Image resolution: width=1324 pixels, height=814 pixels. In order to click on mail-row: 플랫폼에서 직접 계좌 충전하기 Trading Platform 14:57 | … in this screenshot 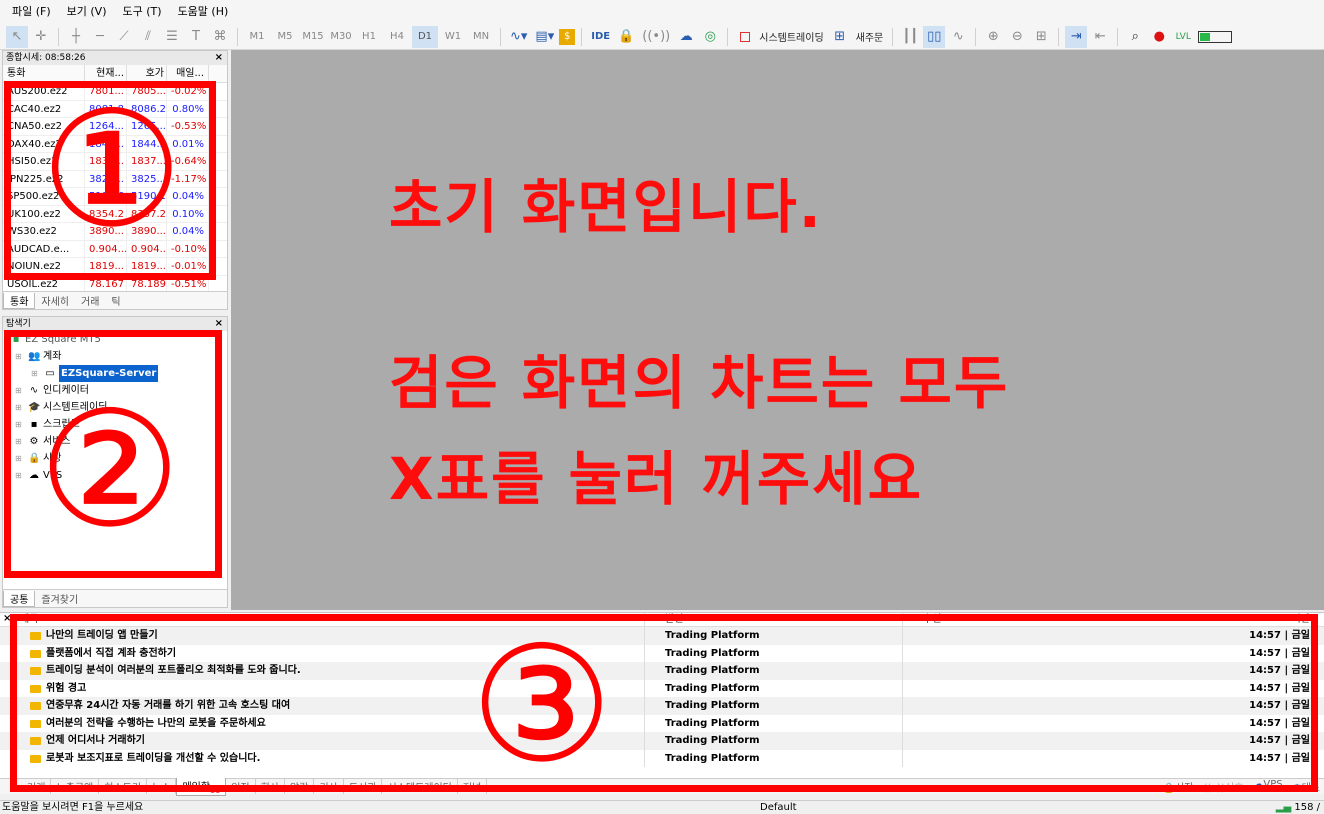, I will do `click(662, 653)`.